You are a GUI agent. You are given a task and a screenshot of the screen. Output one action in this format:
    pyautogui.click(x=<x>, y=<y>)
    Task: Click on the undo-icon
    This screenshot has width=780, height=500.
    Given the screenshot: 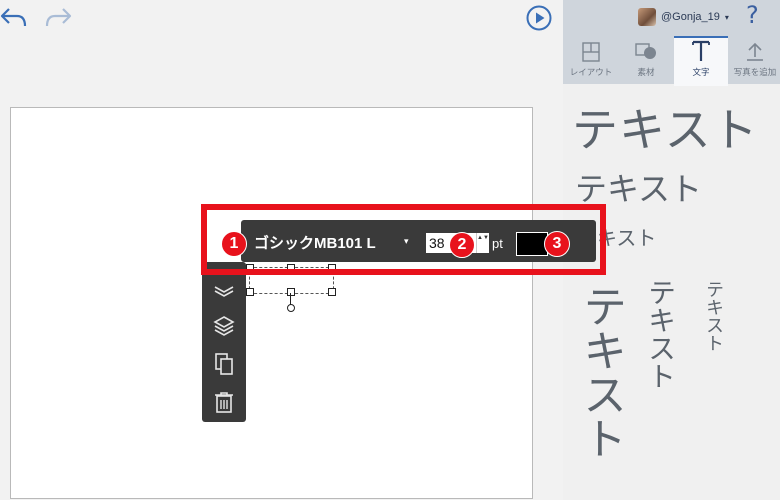 What is the action you would take?
    pyautogui.click(x=14, y=17)
    